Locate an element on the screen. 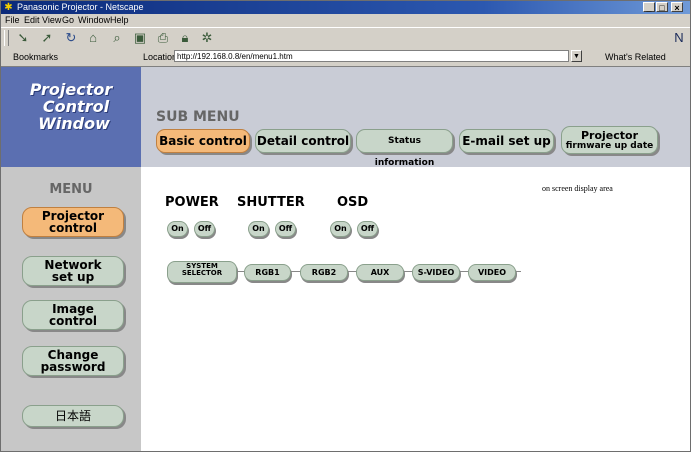 The height and width of the screenshot is (452, 691). logo-panel: Projector Control Window is located at coordinates (71, 117).